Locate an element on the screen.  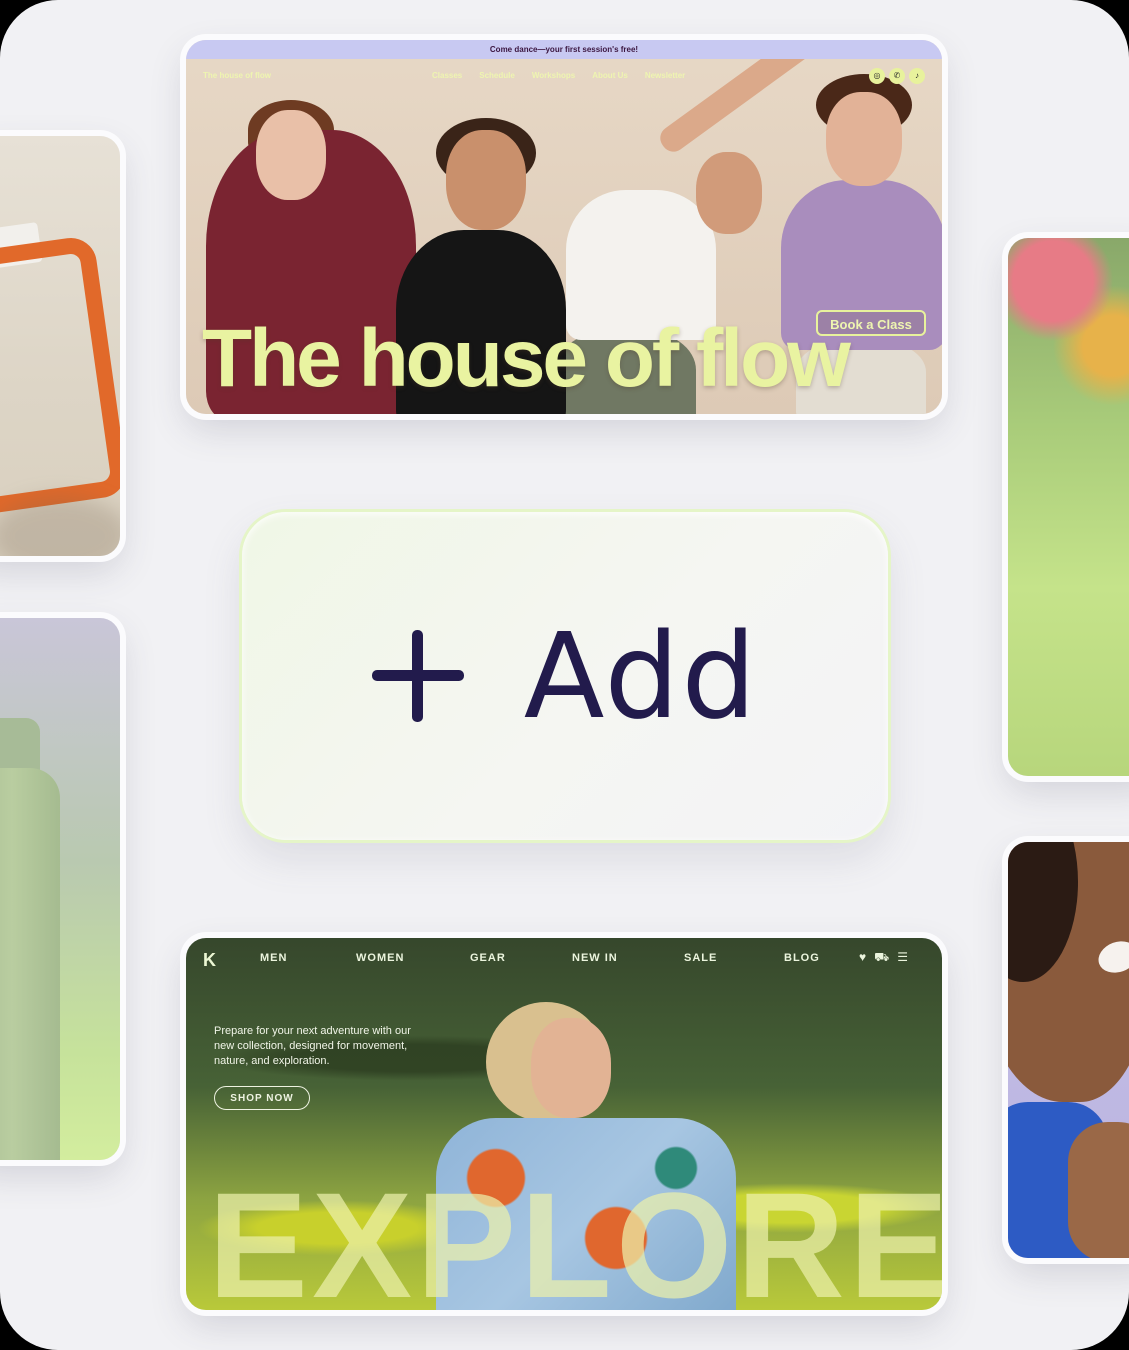
whatsapp-icon: ✆ is located at coordinates (897, 76).